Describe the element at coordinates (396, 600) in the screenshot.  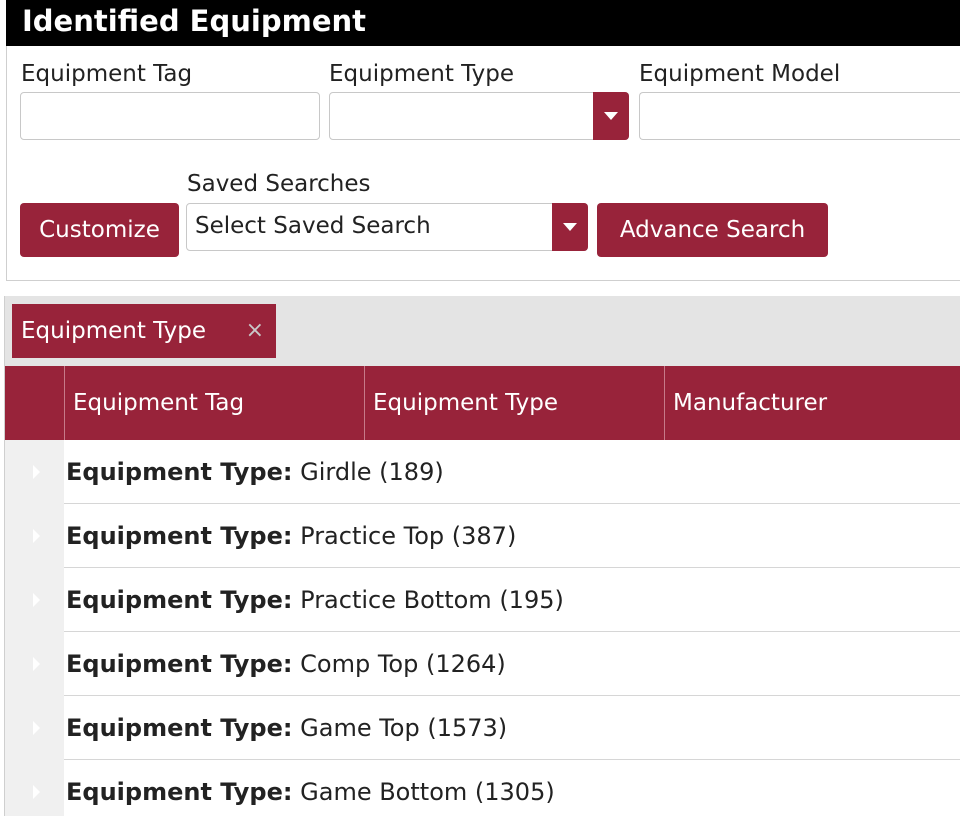
I see `group-row-name: Practice Bottom` at that location.